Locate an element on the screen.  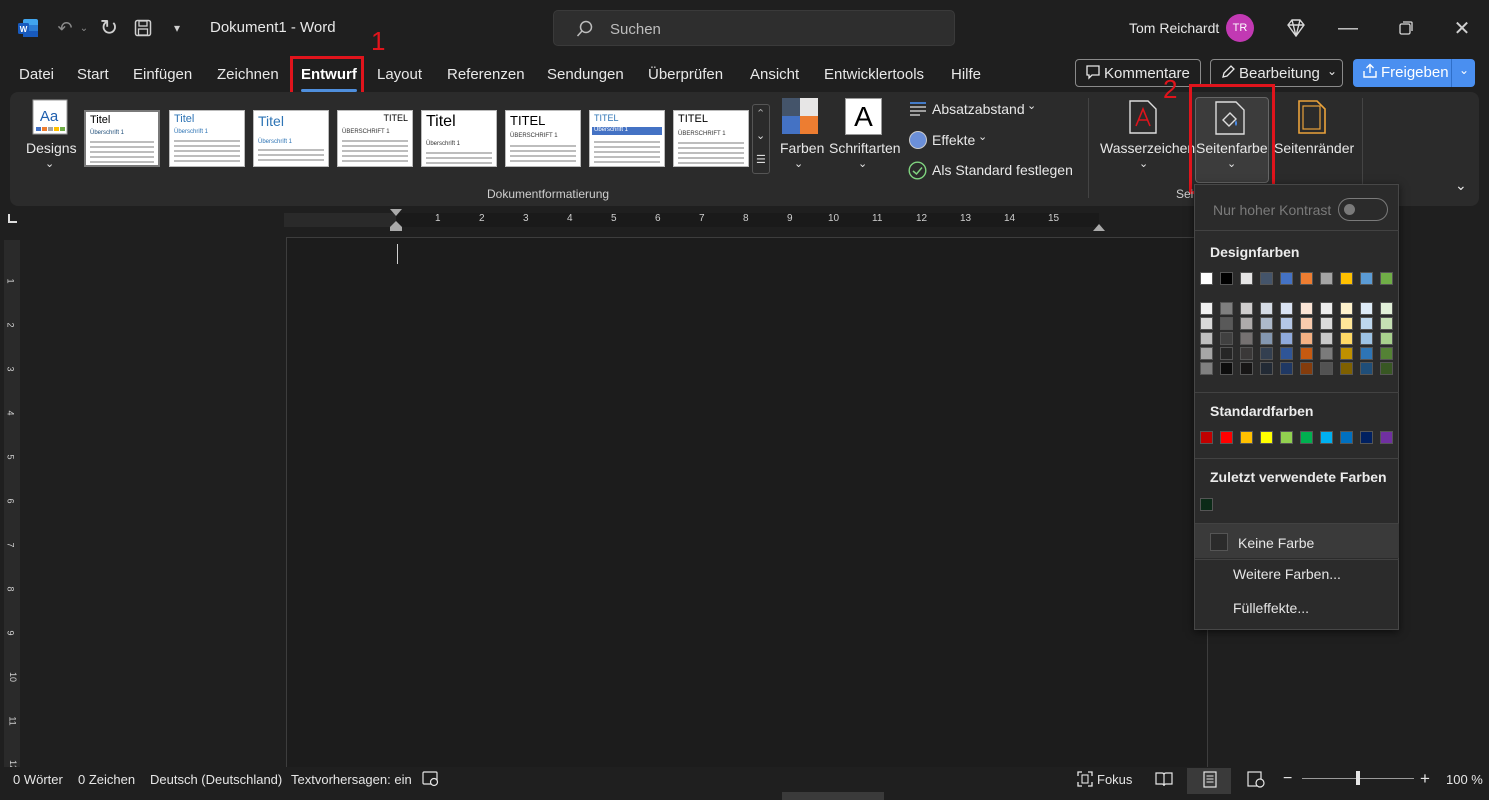
undo-dropdown-icon: ⌄ is located at coordinates (84, 28).